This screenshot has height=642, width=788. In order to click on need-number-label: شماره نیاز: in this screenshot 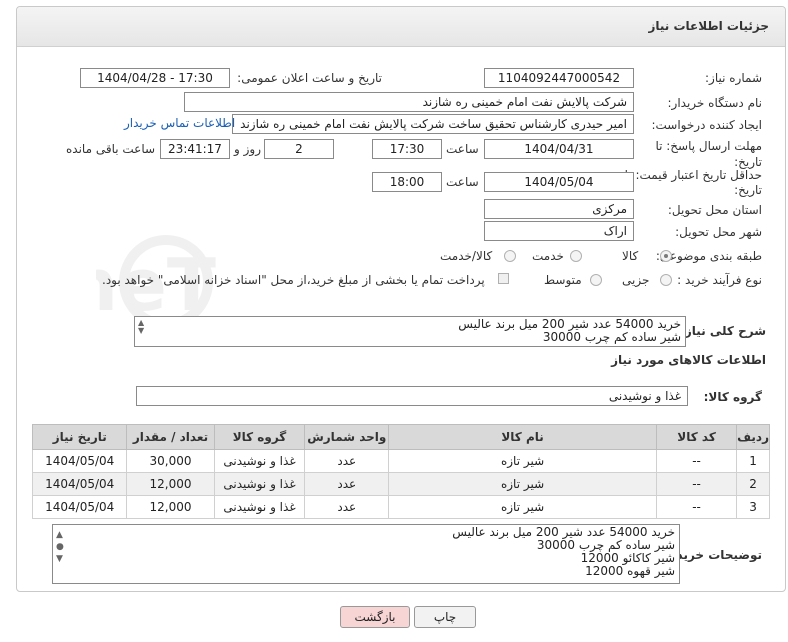, I will do `click(733, 78)`.